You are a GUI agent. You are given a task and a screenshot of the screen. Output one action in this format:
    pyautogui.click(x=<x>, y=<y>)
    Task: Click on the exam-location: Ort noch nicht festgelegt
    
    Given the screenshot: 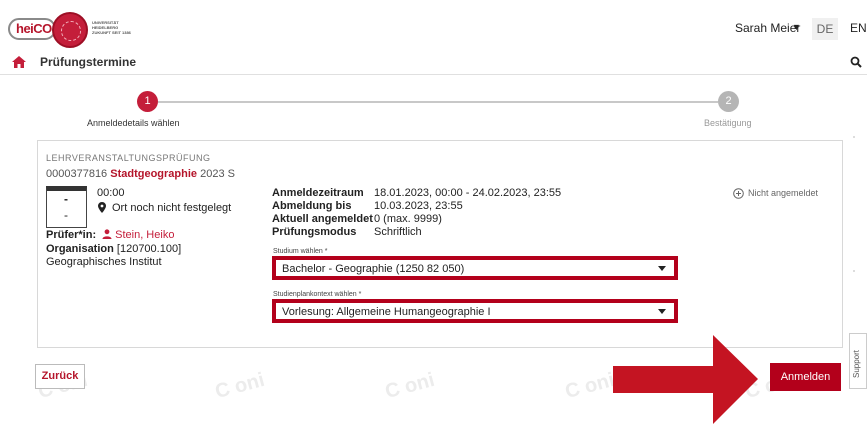 What is the action you would take?
    pyautogui.click(x=172, y=208)
    